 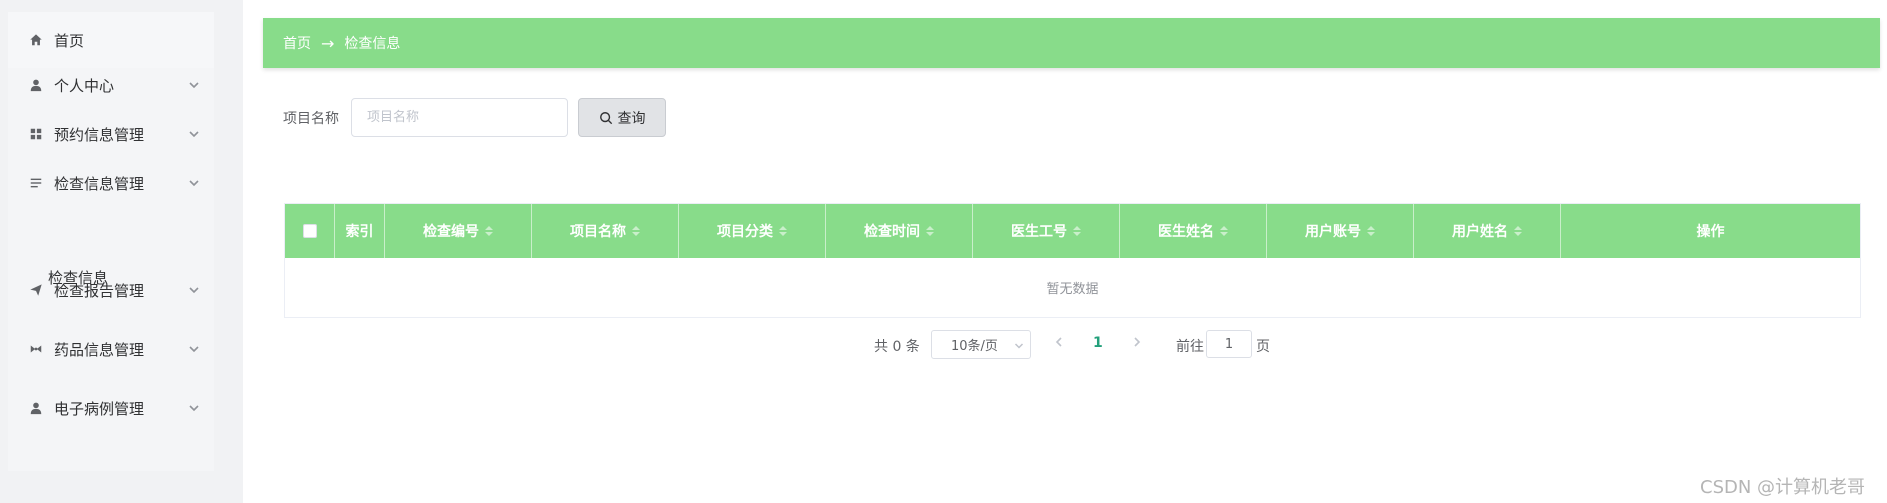 What do you see at coordinates (99, 349) in the screenshot?
I see `sidebar-item-label: 药品信息管理` at bounding box center [99, 349].